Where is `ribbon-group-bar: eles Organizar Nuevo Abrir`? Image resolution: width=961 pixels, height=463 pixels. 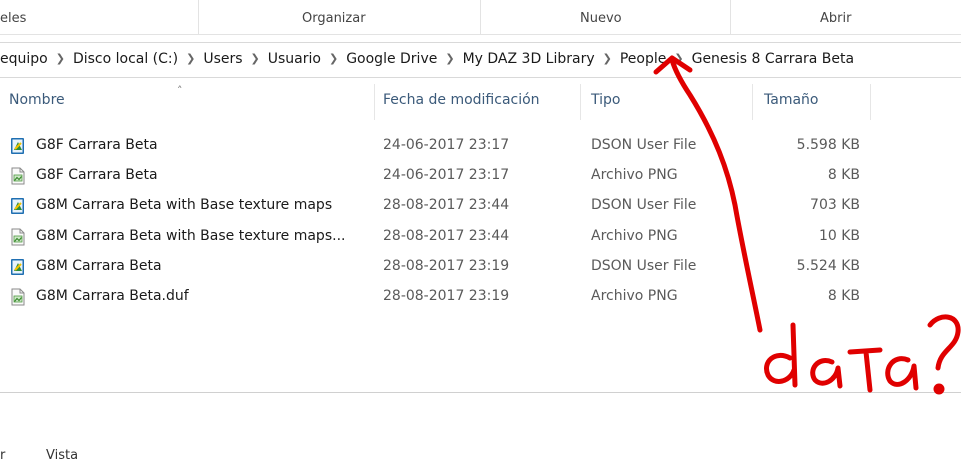
ribbon-group-bar: eles Organizar Nuevo Abrir is located at coordinates (480, 17).